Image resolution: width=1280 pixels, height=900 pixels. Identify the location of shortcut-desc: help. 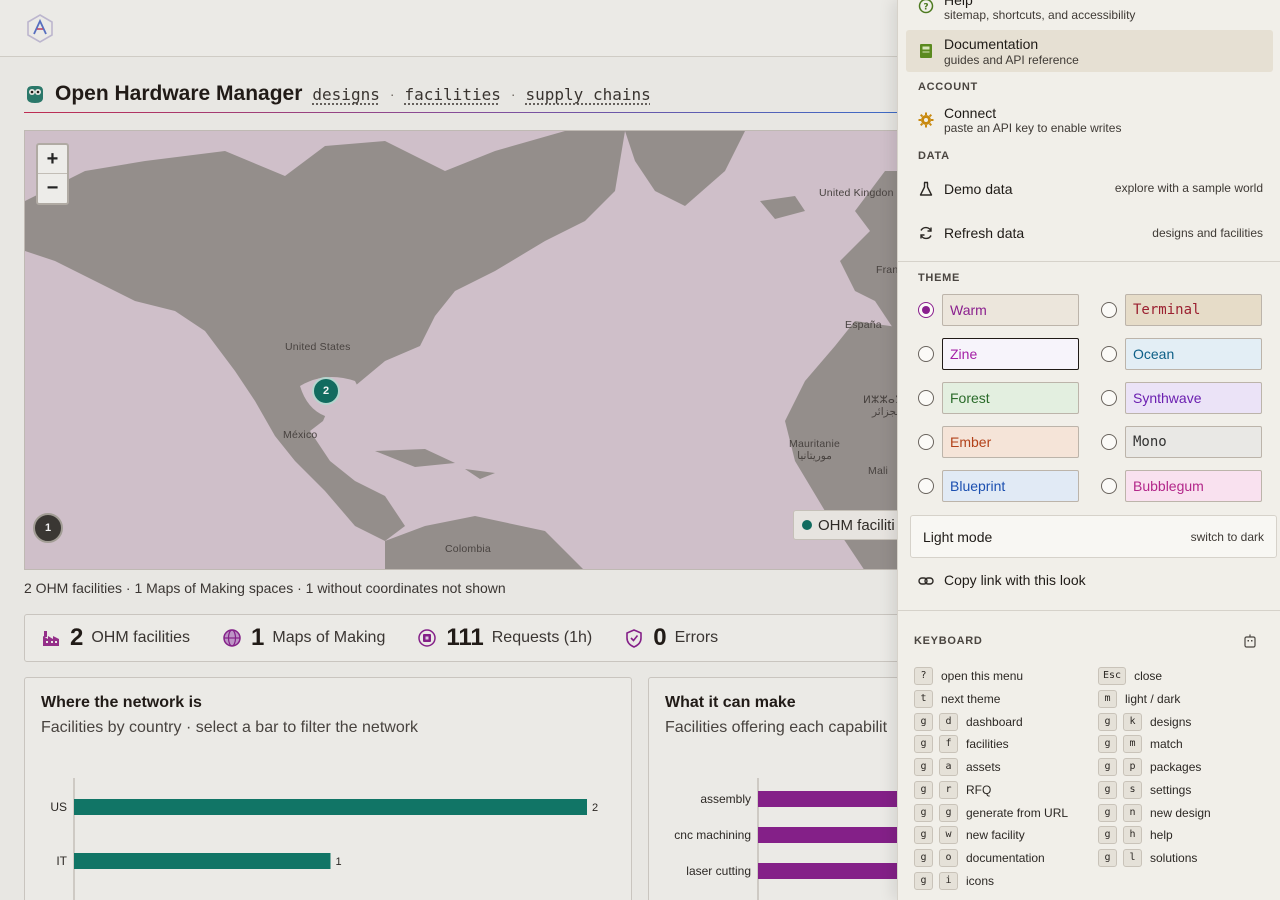
(1161, 835).